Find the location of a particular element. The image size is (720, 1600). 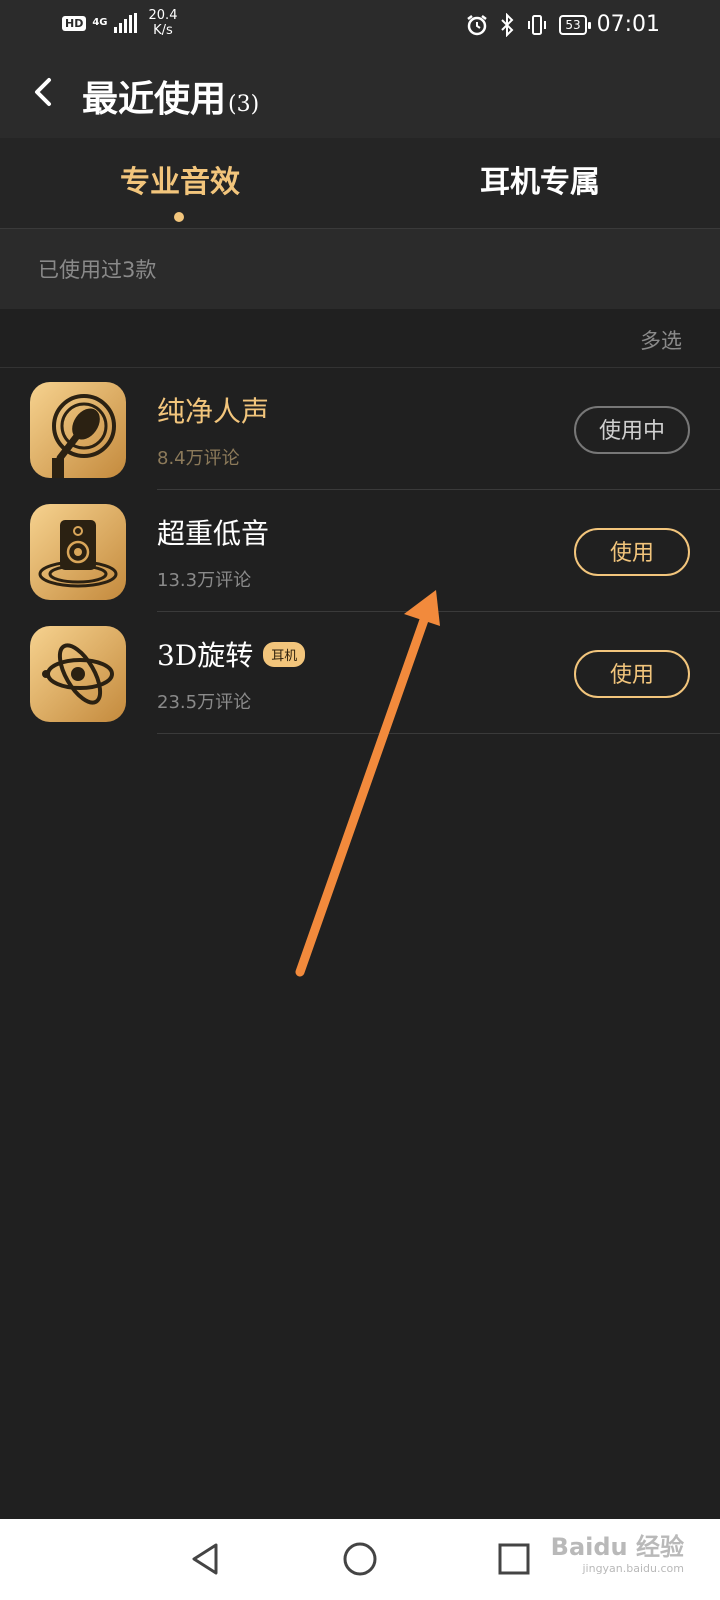

effect-name-text: 纯净人声 is located at coordinates (213, 411).